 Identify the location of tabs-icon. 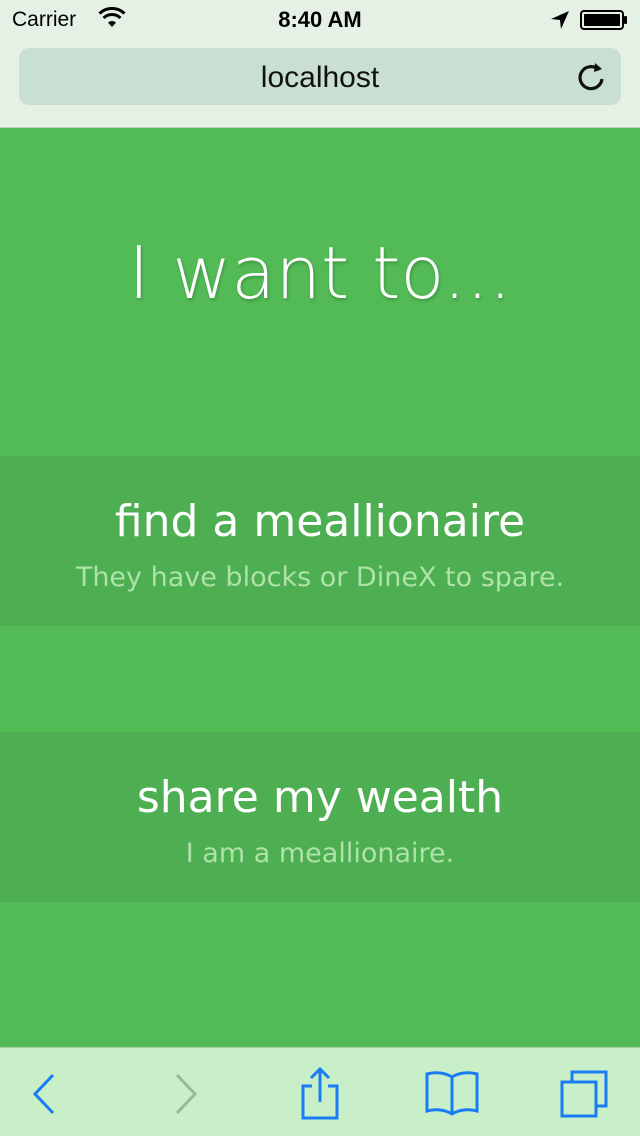
(584, 1094).